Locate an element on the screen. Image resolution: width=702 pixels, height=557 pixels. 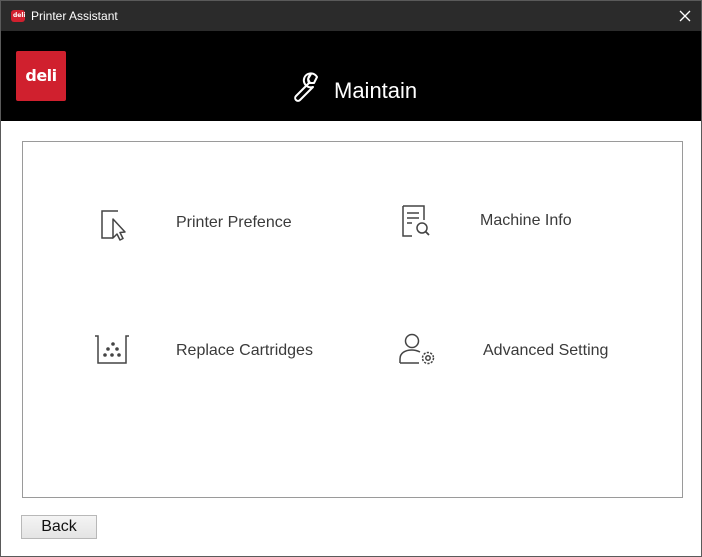
printer-preference-label: Printer Prefence is located at coordinates (234, 222).